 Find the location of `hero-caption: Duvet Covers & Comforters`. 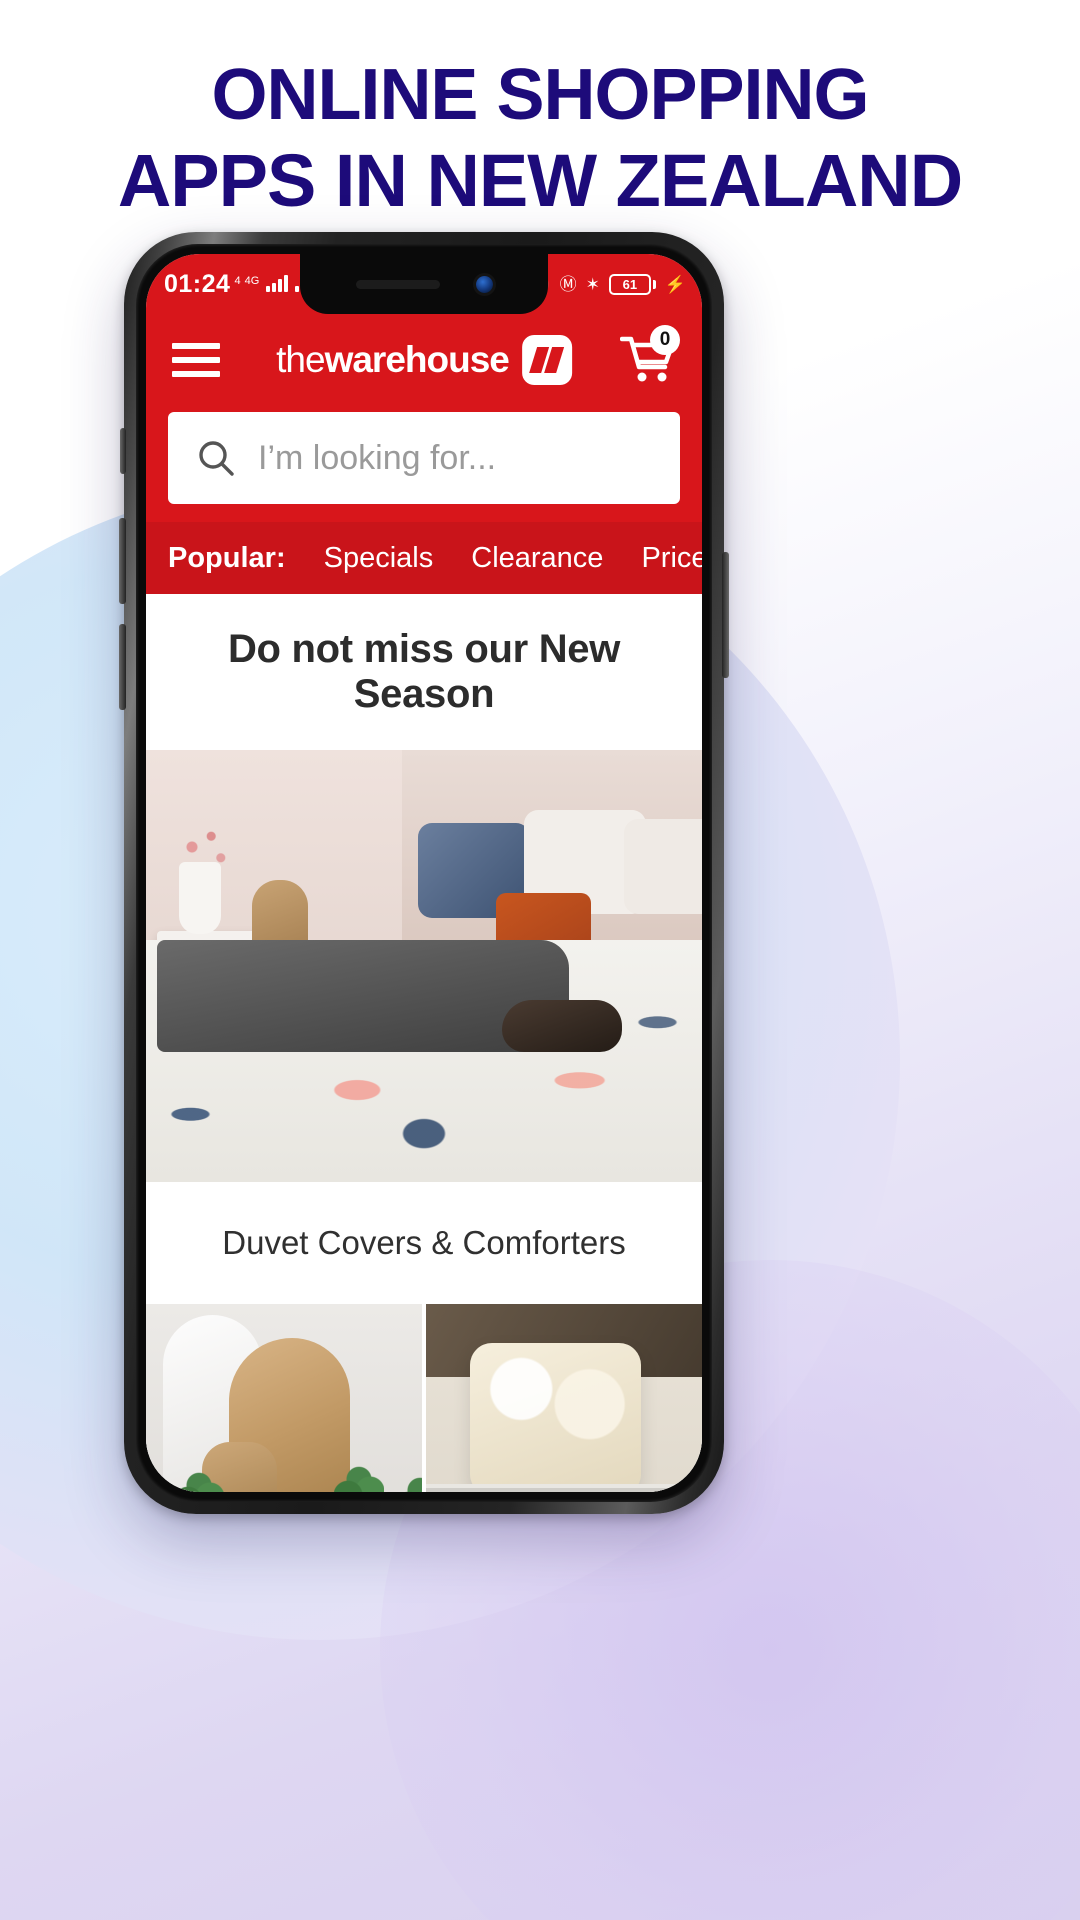

hero-caption: Duvet Covers & Comforters is located at coordinates (424, 1243).